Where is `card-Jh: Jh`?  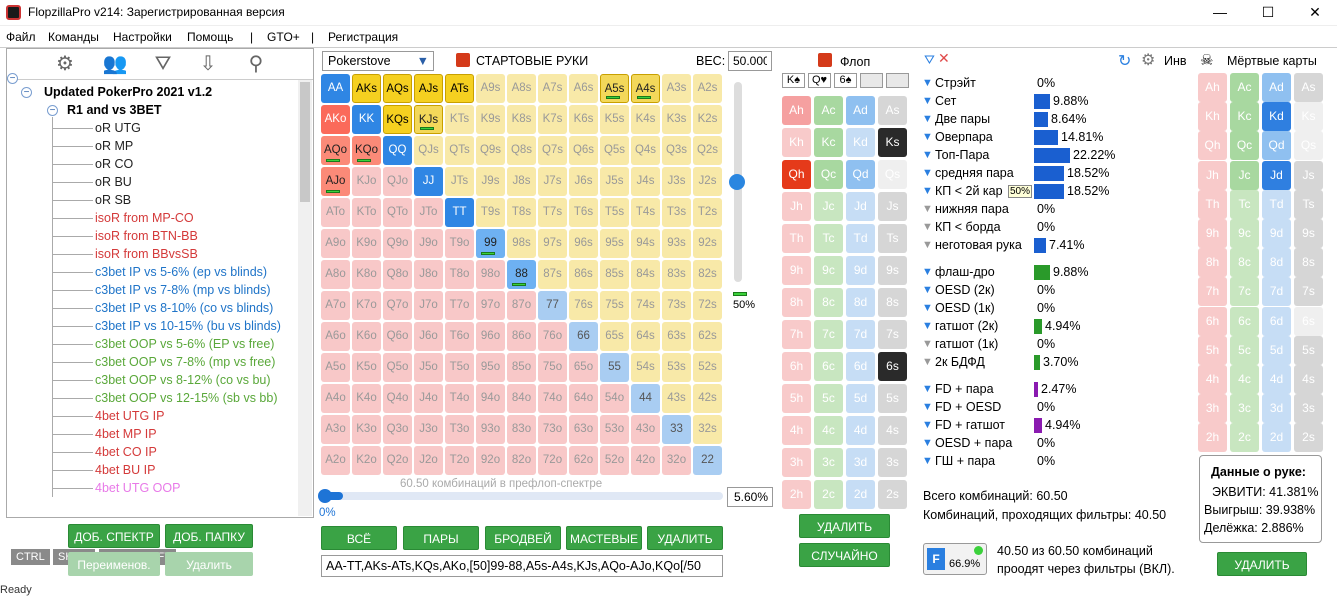 card-Jh: Jh is located at coordinates (1212, 175).